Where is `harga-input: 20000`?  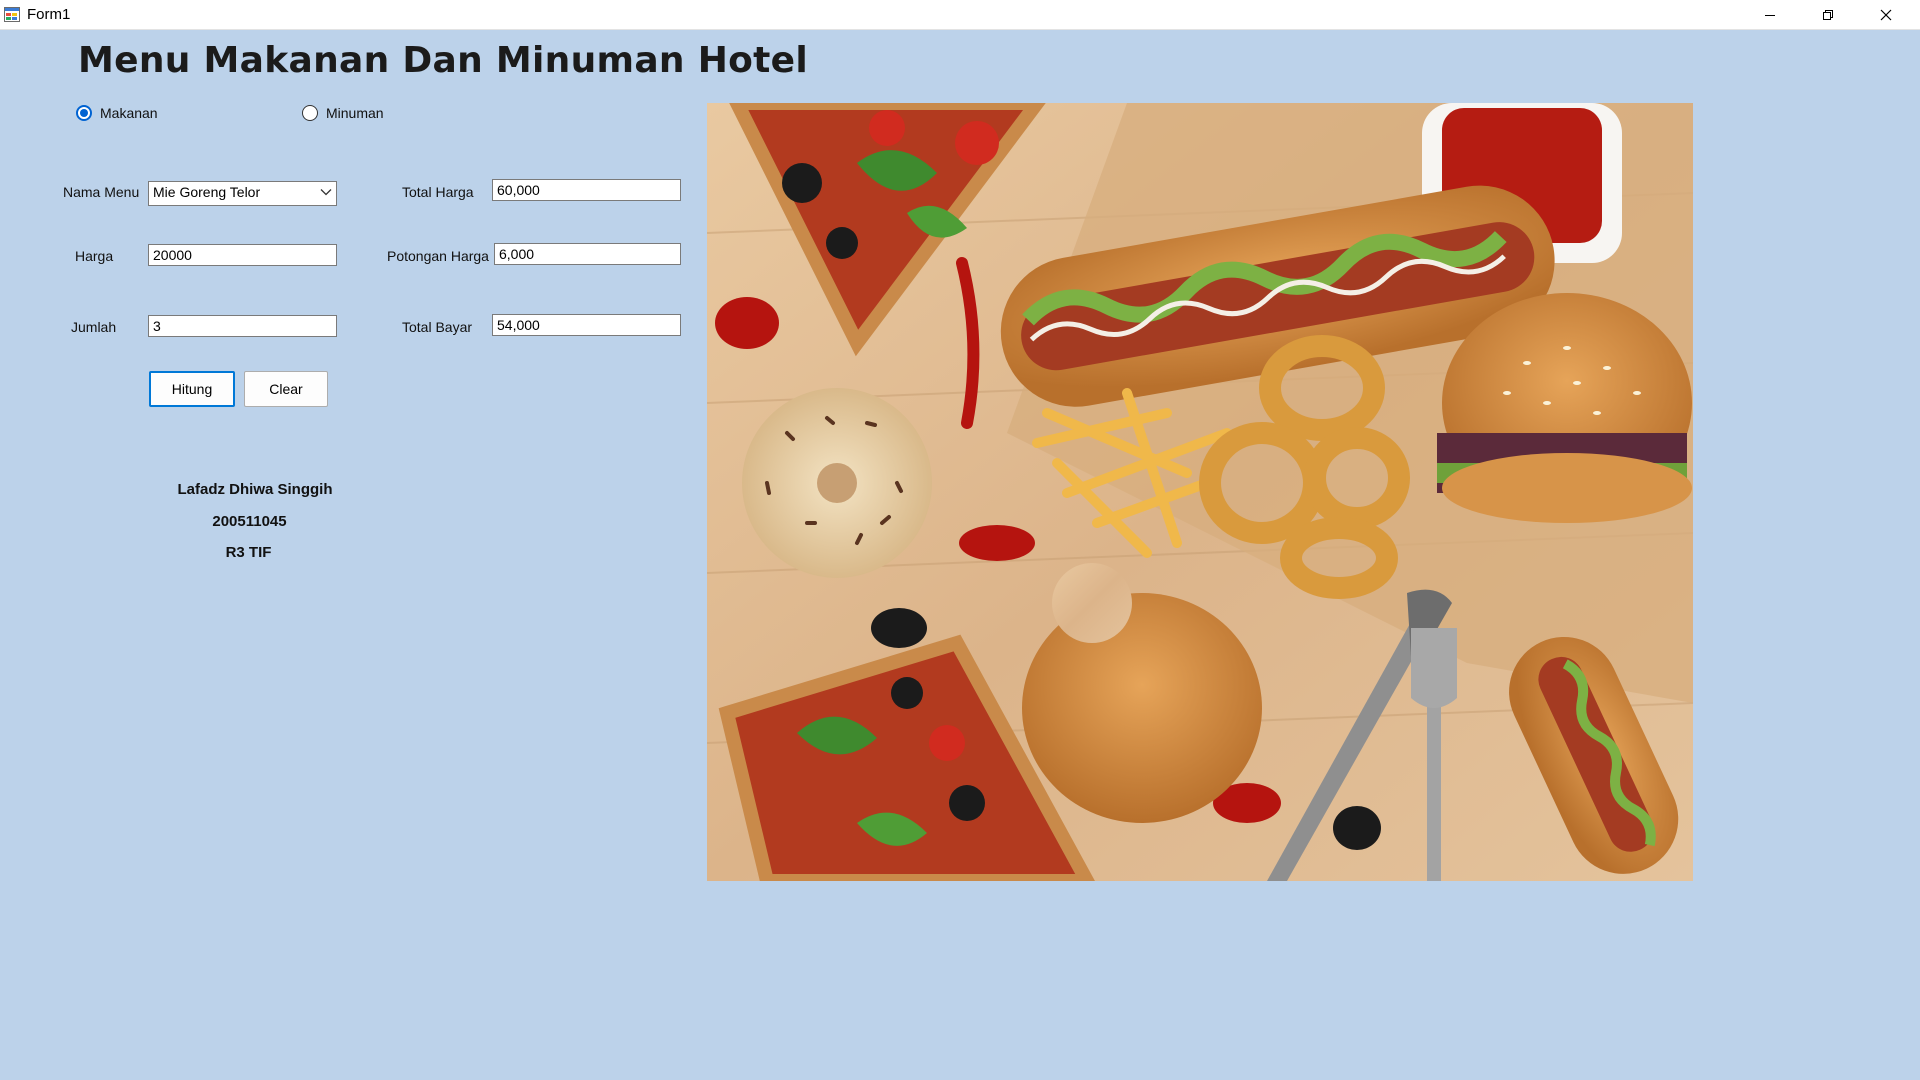 harga-input: 20000 is located at coordinates (242, 255).